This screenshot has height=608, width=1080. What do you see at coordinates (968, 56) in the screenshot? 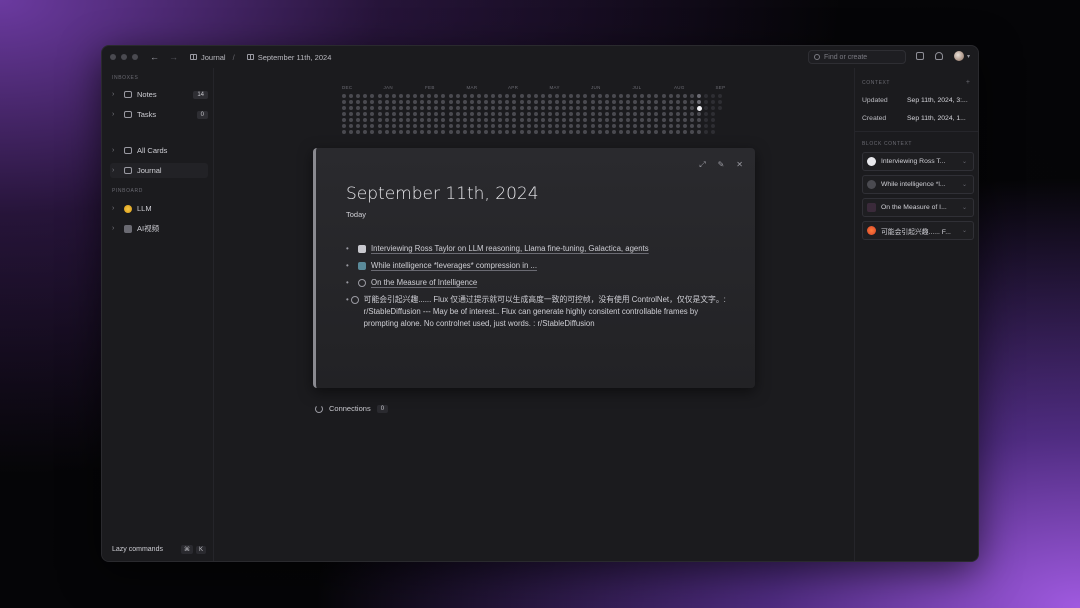
I see `chevron-down-icon: ▾` at bounding box center [968, 56].